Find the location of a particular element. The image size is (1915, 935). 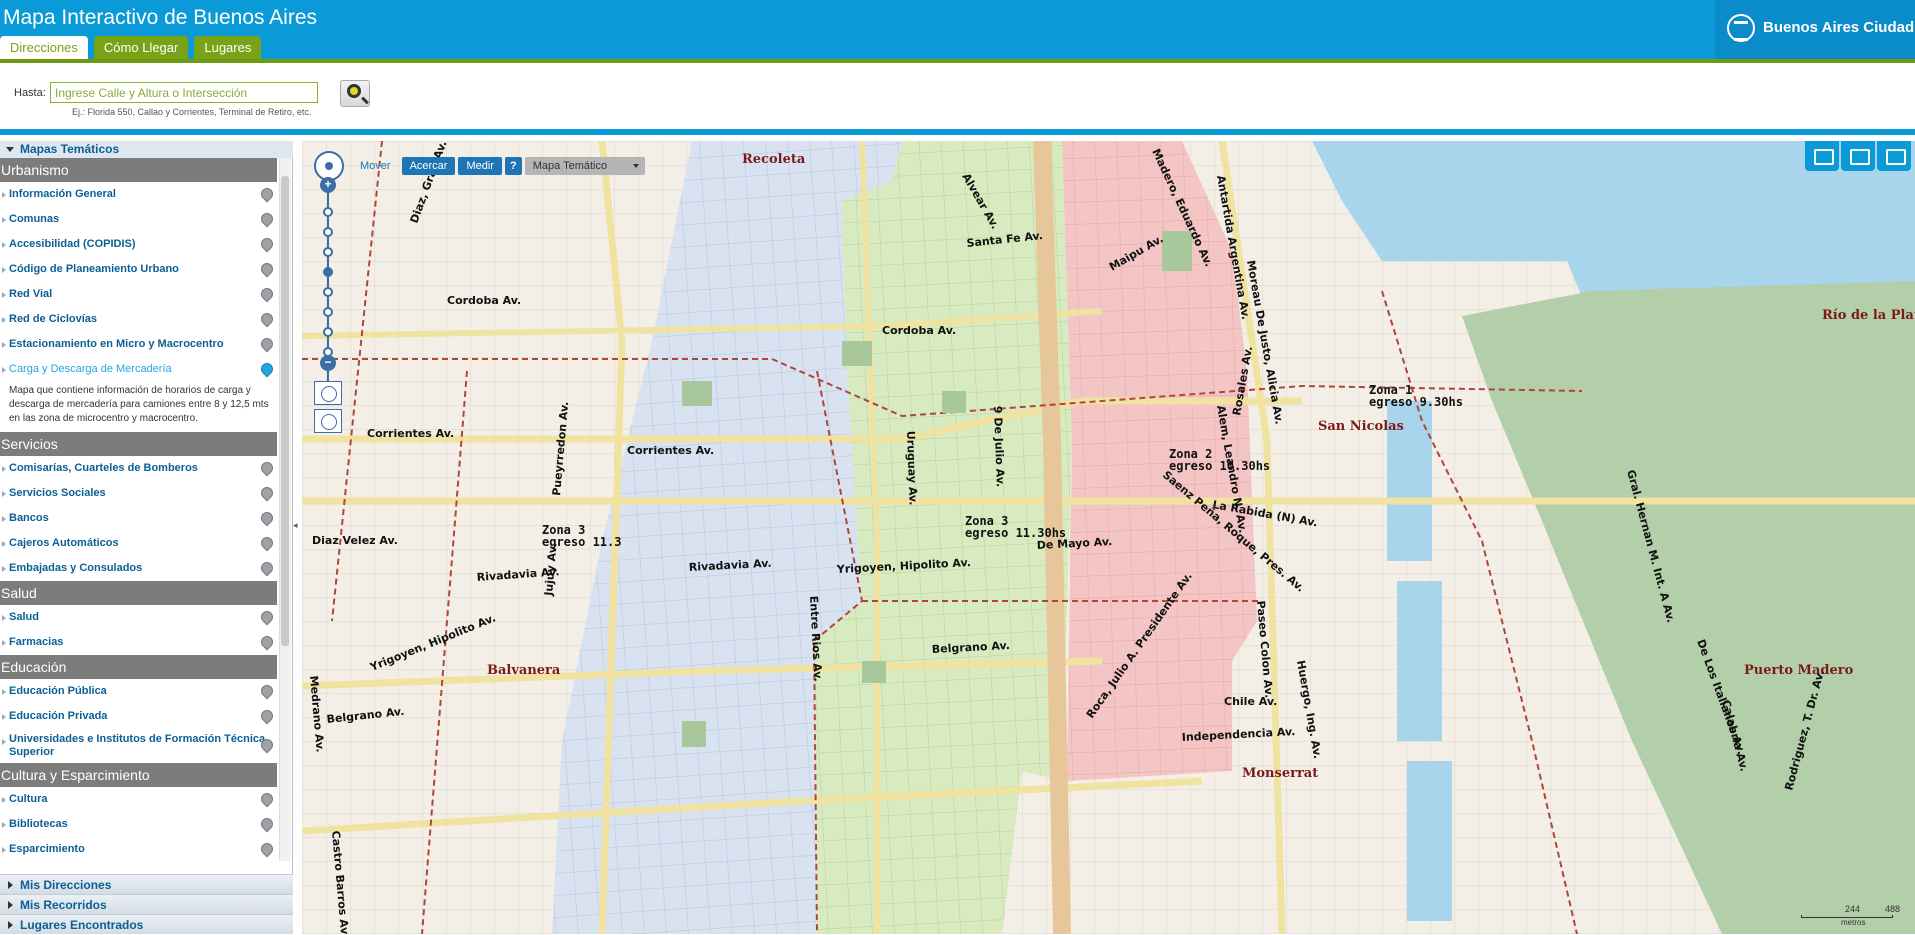

layer-label: Accesibilidad (COPIDIS) is located at coordinates (72, 244).